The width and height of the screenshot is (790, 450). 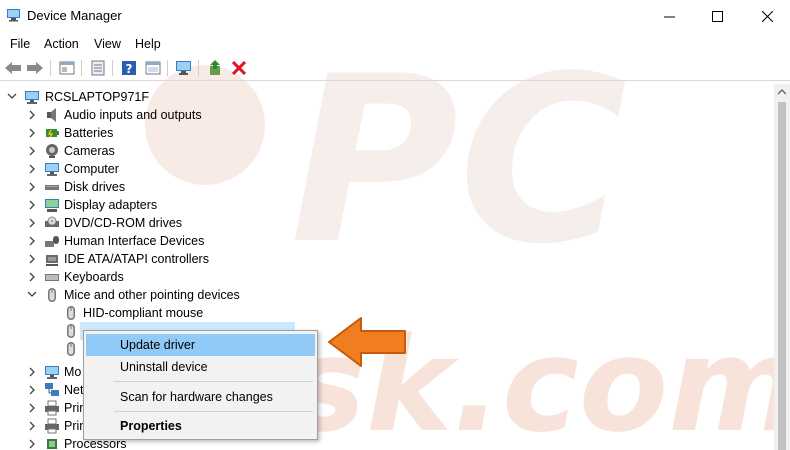 I want to click on device-view-button, so click(x=98, y=68).